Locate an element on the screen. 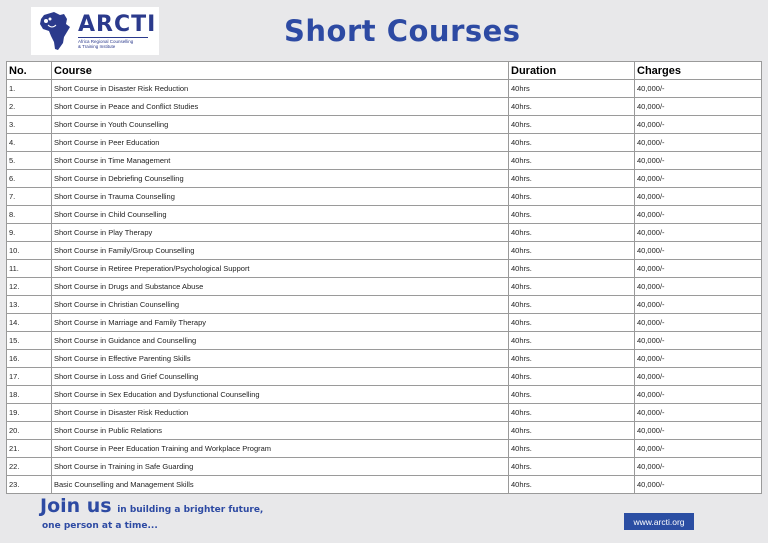 Image resolution: width=768 pixels, height=543 pixels. cell-no: 23. is located at coordinates (29, 484).